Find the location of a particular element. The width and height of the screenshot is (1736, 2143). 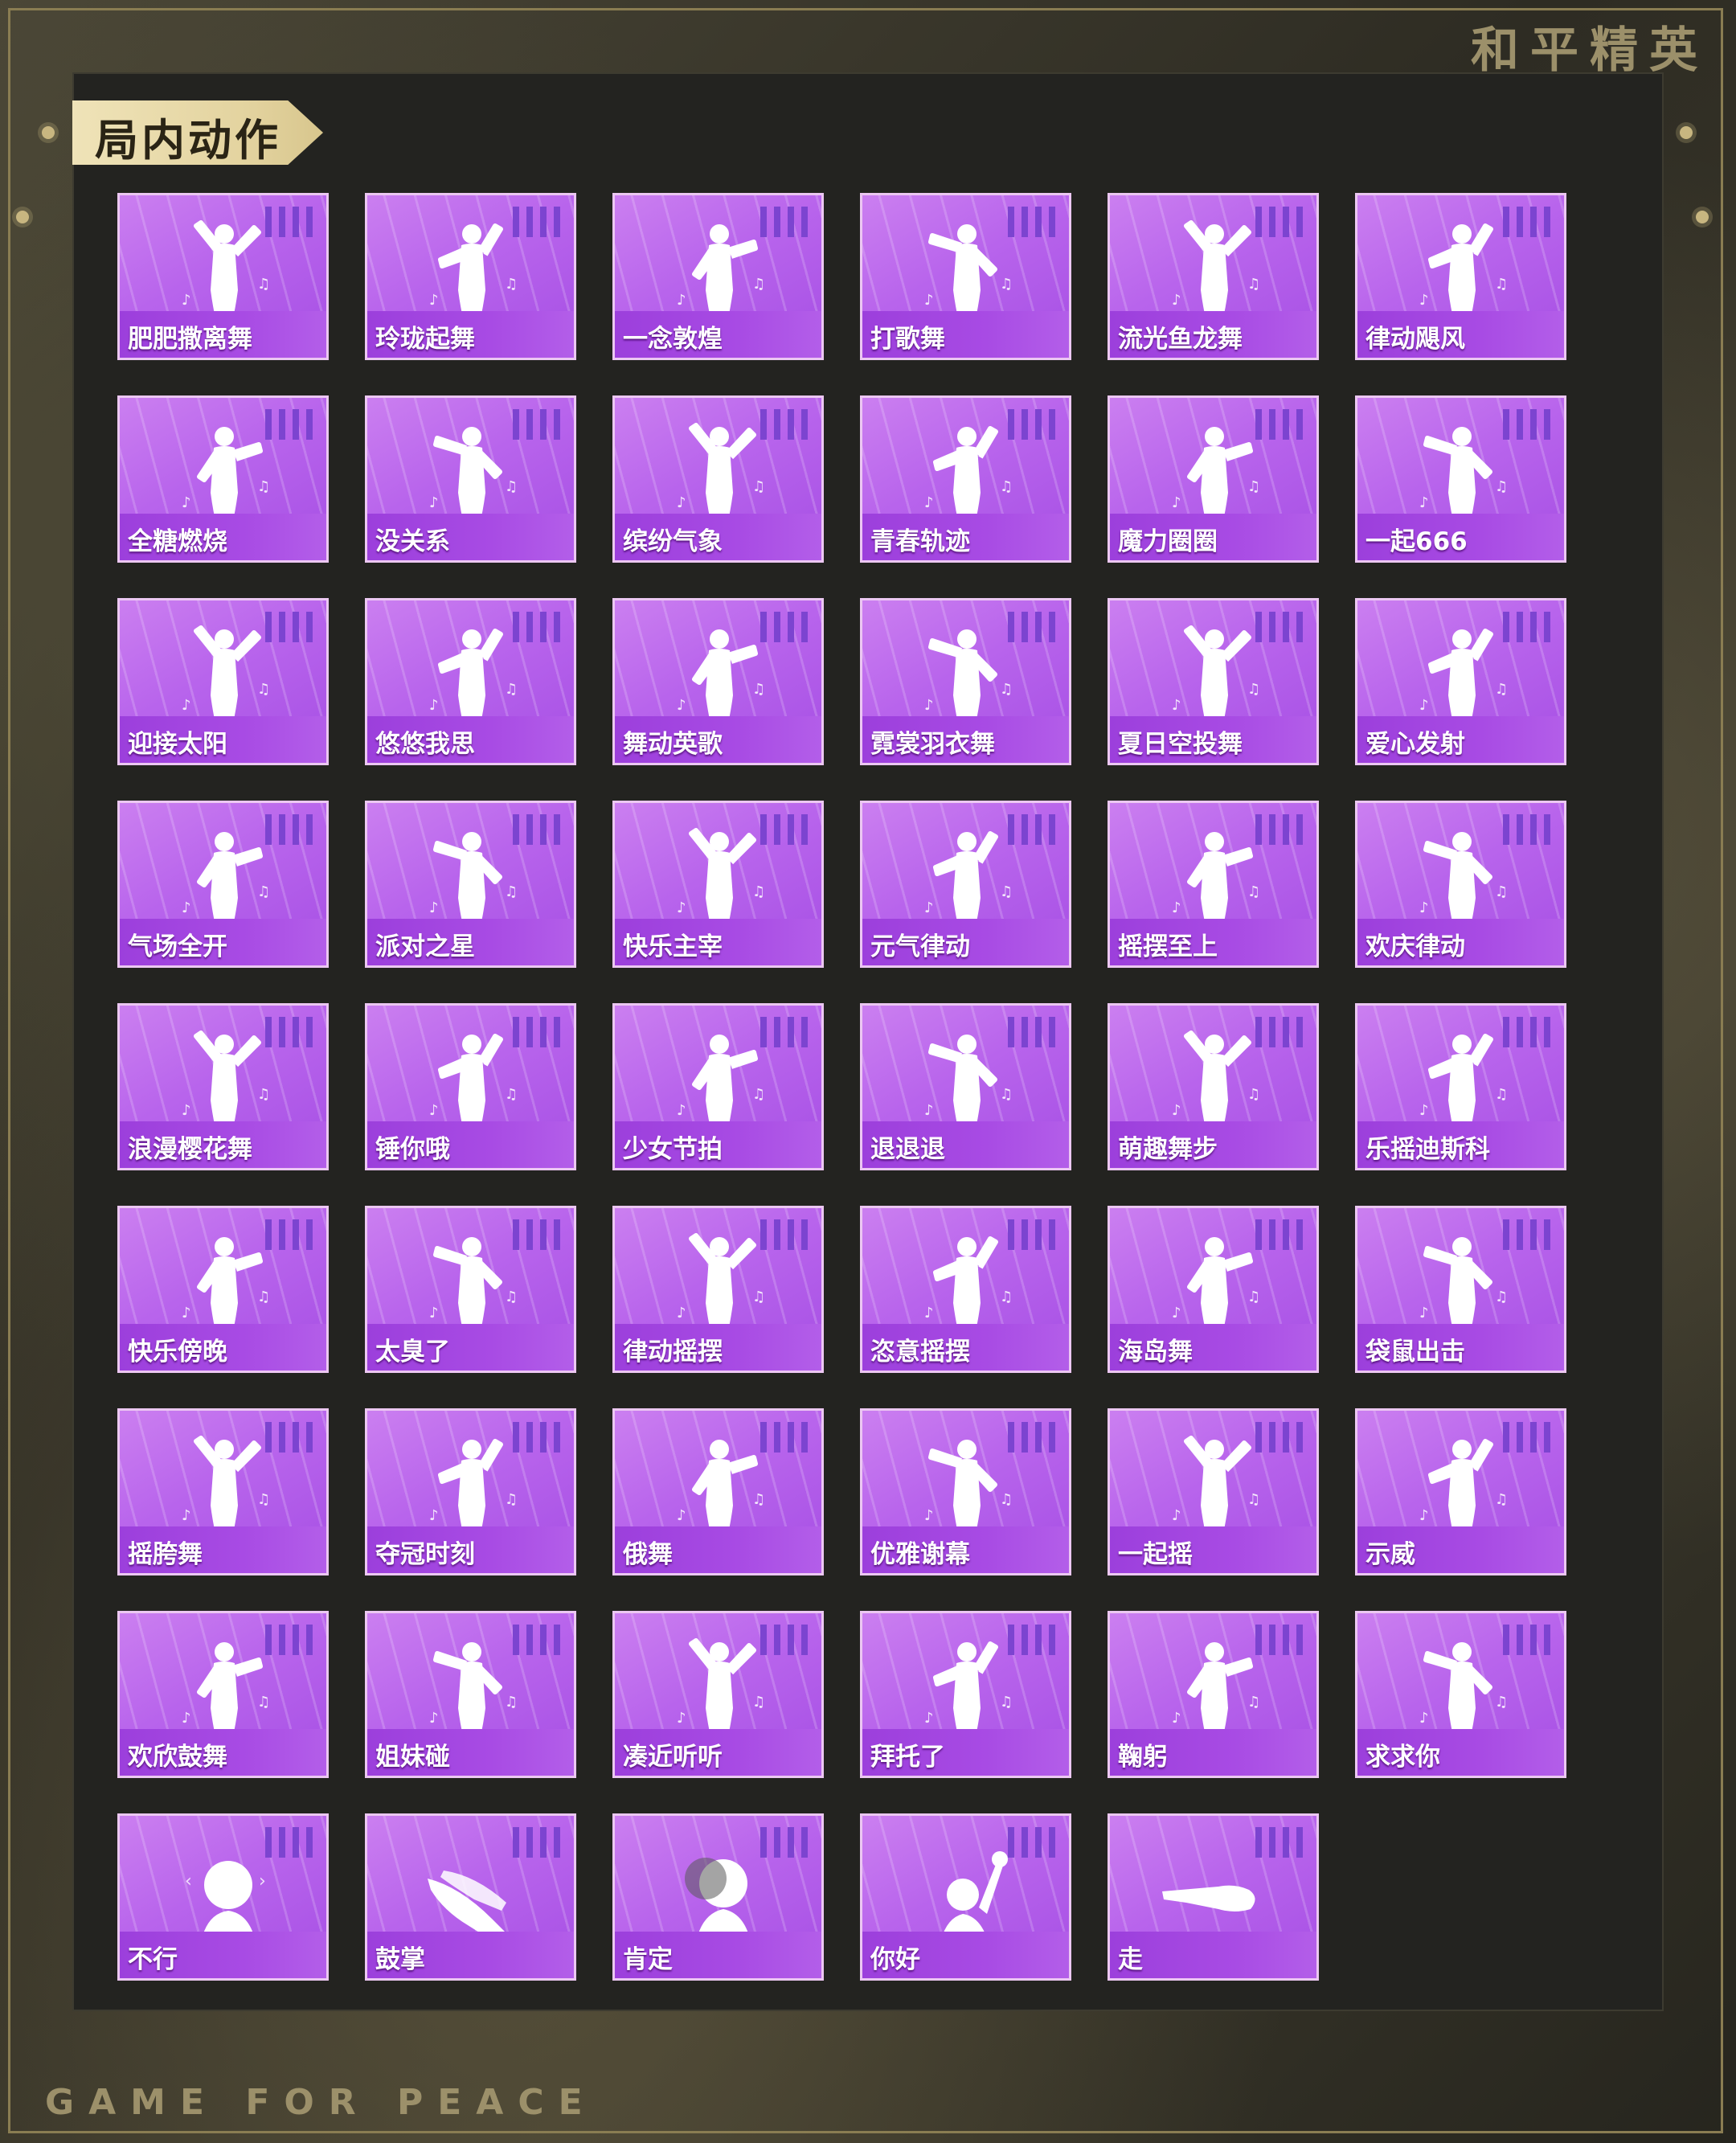

emote-name: 元气律动 is located at coordinates (920, 946).